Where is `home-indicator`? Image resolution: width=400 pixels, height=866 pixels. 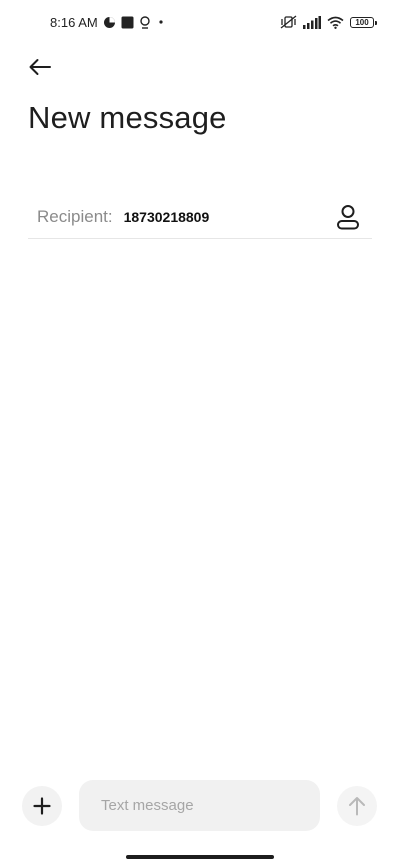
home-indicator is located at coordinates (200, 857).